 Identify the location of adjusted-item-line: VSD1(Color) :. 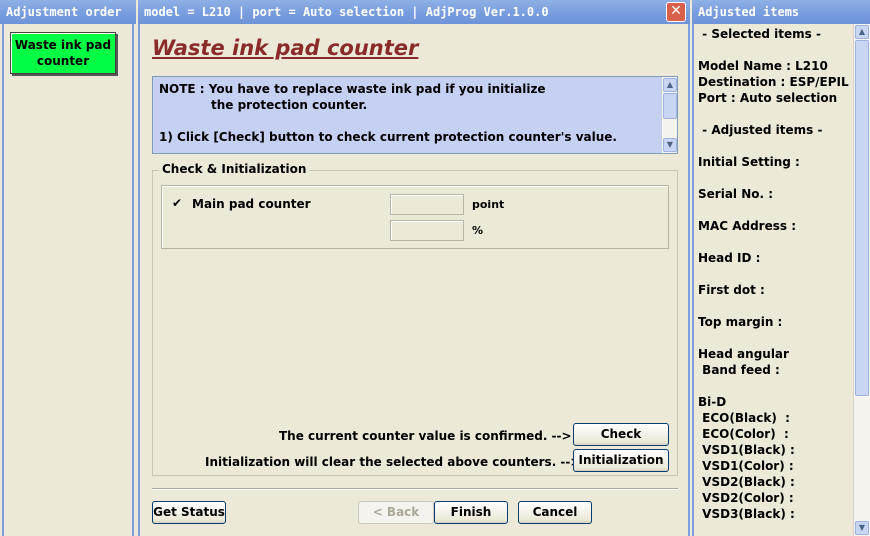
(746, 466).